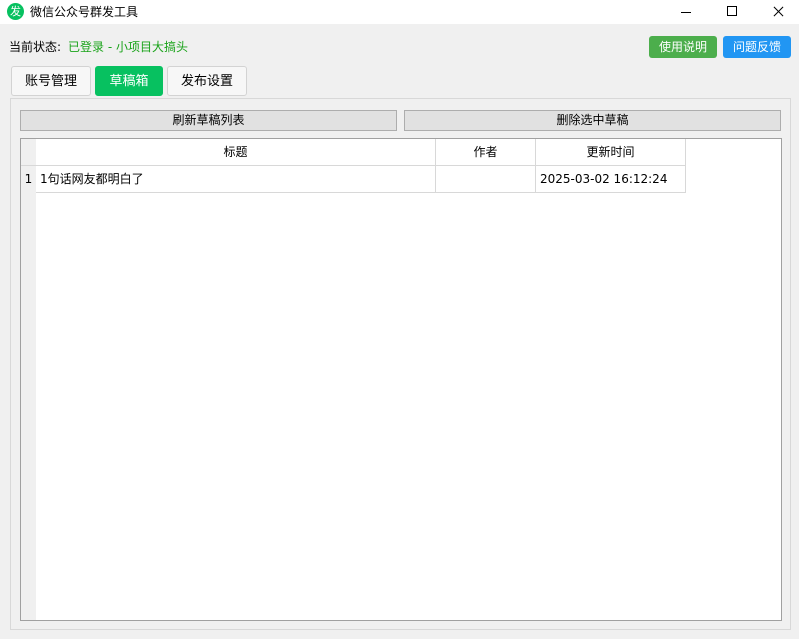 Image resolution: width=799 pixels, height=639 pixels. What do you see at coordinates (399, 12) in the screenshot?
I see `title-bar: 发 微信公众号群发工具` at bounding box center [399, 12].